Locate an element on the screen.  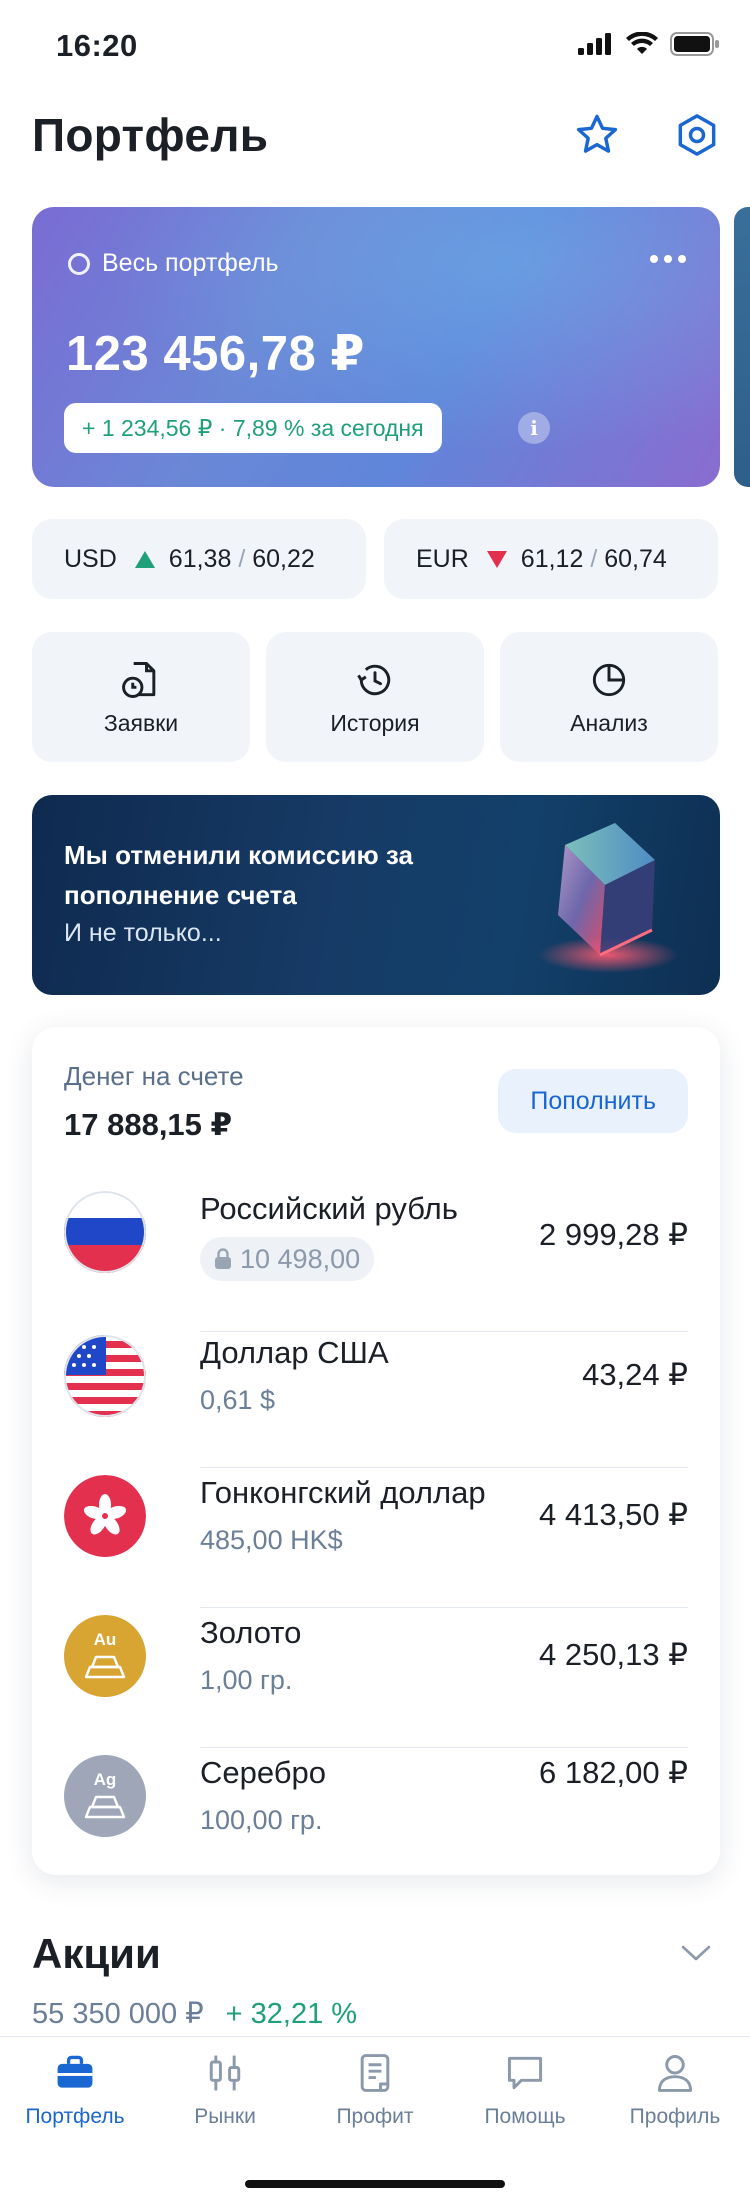
briefcase-icon is located at coordinates (75, 2071).